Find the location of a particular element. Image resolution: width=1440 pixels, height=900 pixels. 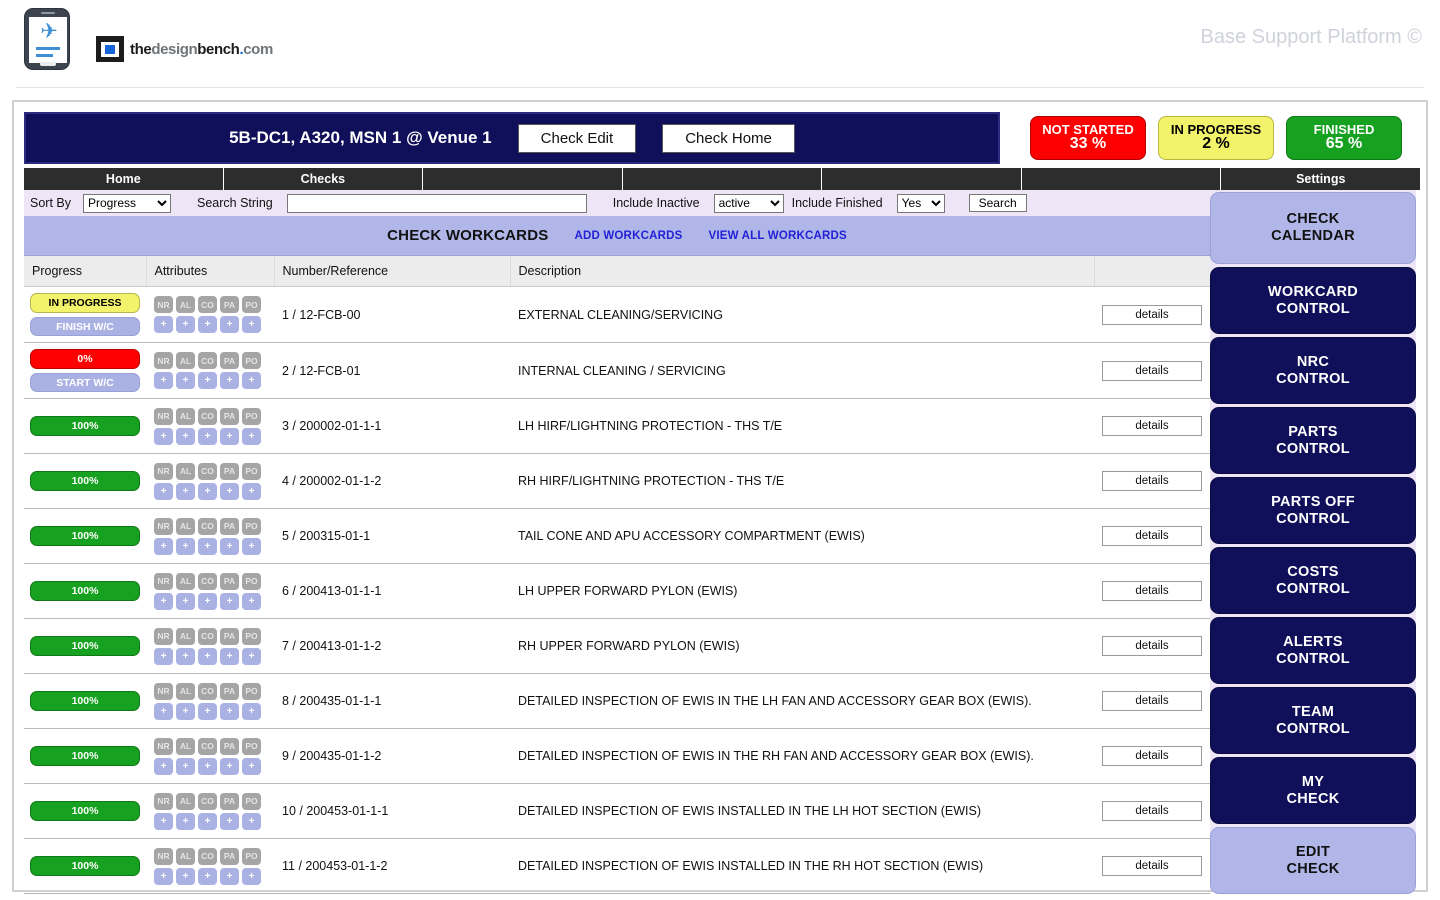

include-finished-select: Yes is located at coordinates (920, 203).